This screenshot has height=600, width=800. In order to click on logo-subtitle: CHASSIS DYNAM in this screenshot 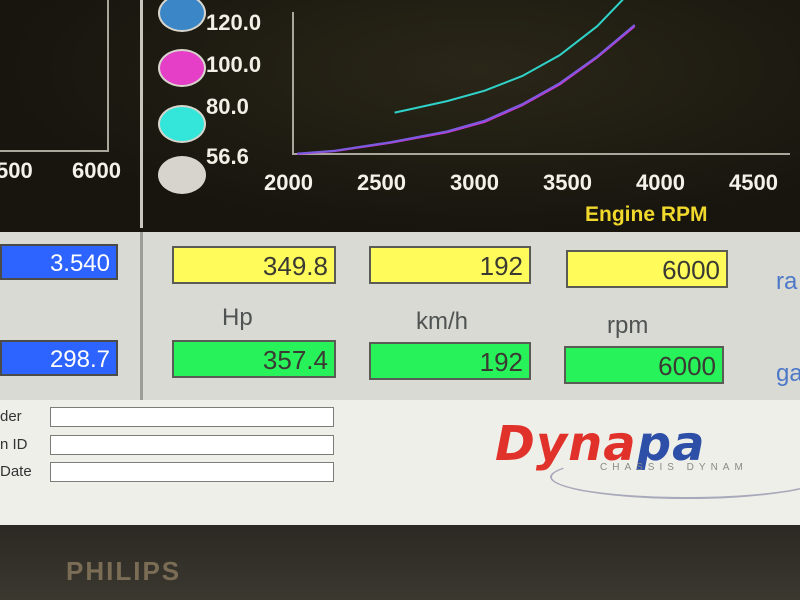, I will do `click(674, 467)`.